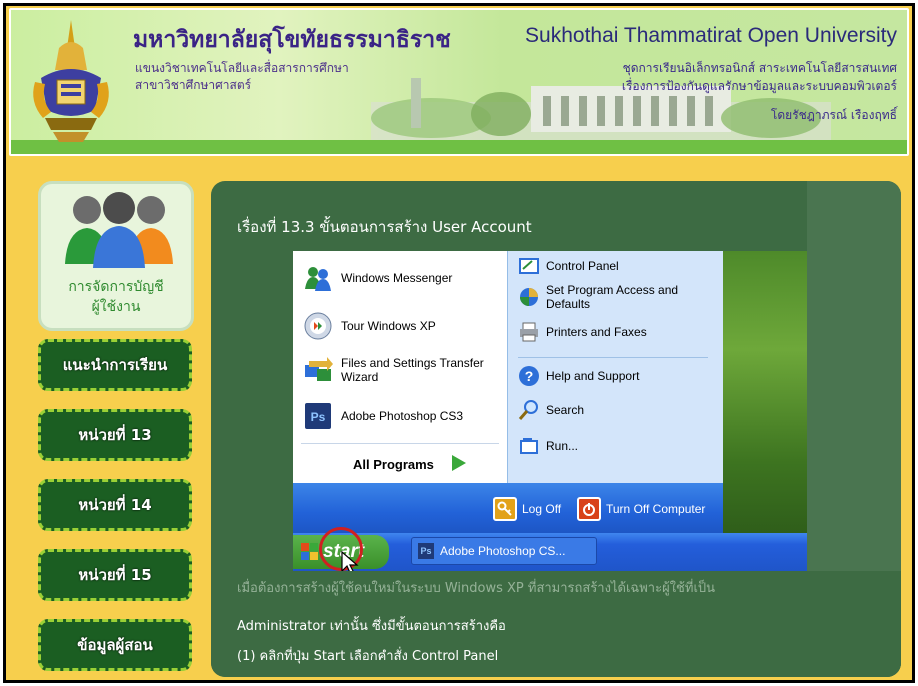  I want to click on menu-item-search: Search, so click(551, 410).